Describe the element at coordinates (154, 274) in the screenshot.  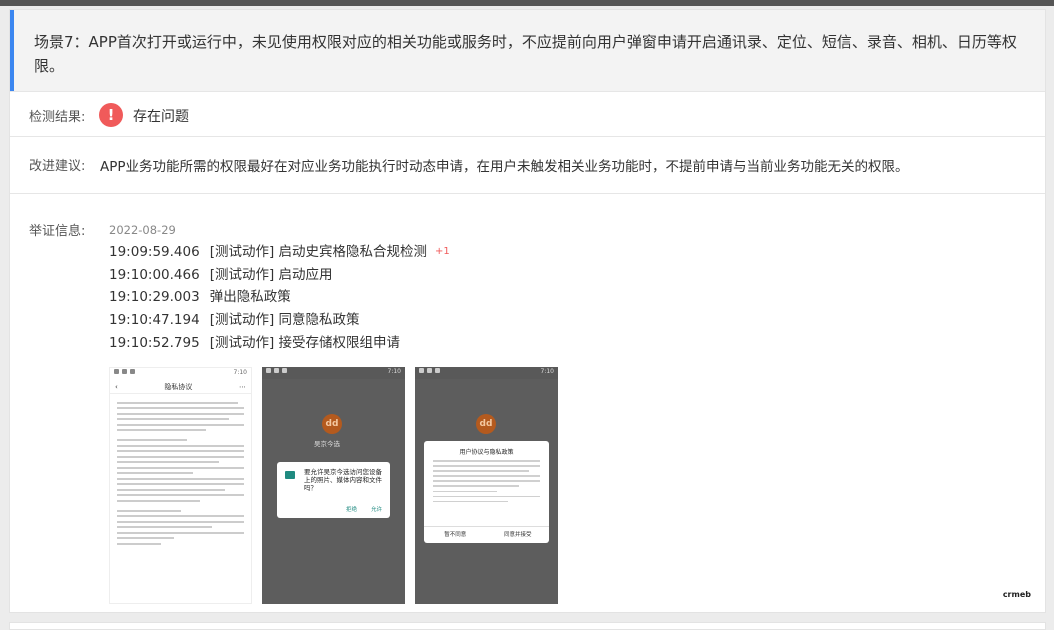
I see `log-time: 19:10:00.466` at that location.